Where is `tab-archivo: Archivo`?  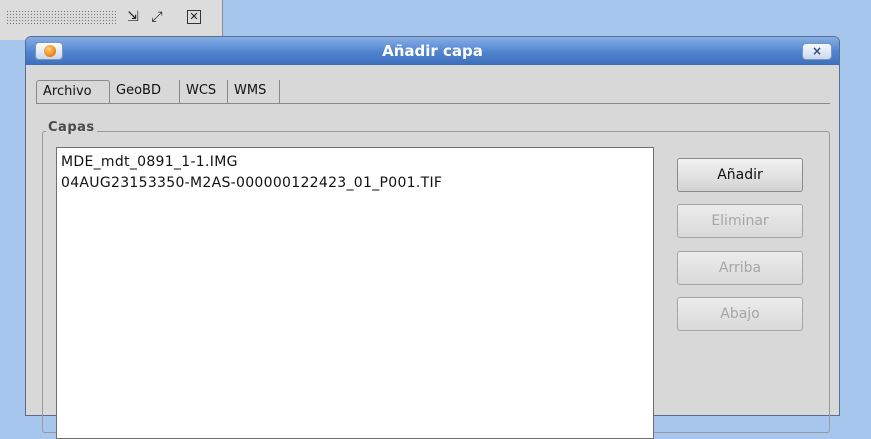 tab-archivo: Archivo is located at coordinates (73, 92).